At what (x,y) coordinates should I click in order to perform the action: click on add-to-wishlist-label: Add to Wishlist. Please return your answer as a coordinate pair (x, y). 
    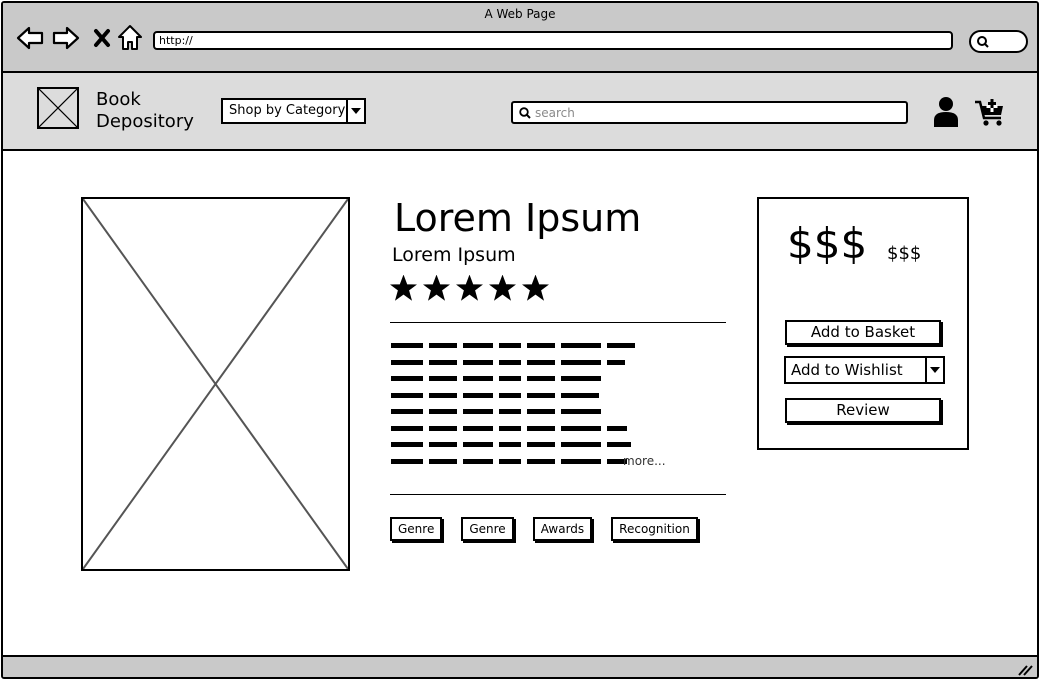
    Looking at the image, I should click on (847, 370).